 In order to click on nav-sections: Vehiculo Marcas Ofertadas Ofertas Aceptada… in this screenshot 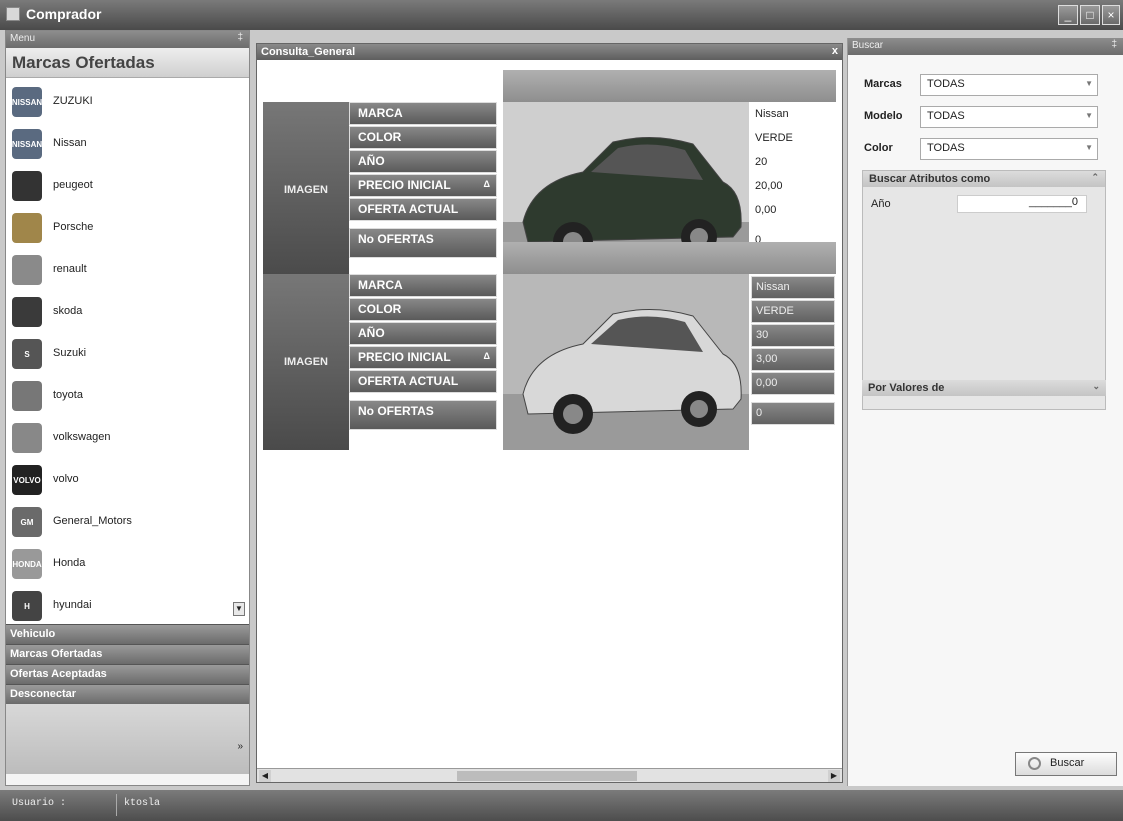, I will do `click(127, 664)`.